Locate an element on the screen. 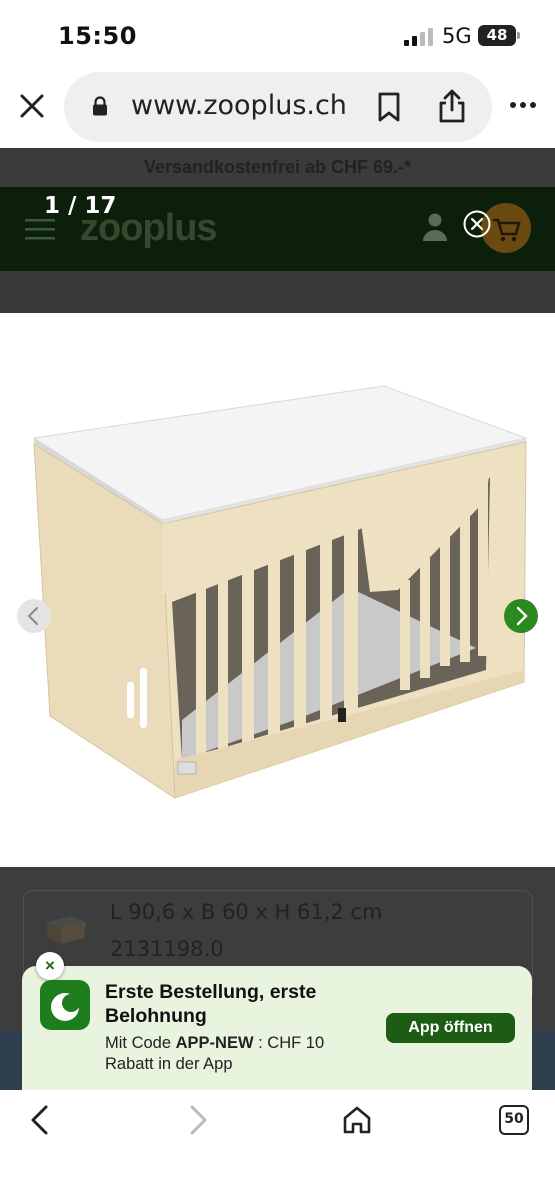 Image resolution: width=555 pixels, height=1200 pixels. image-counter: 1 / 17 is located at coordinates (80, 206).